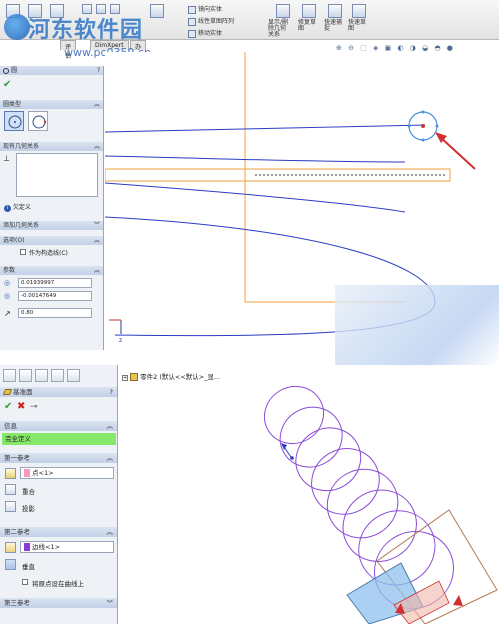 This screenshot has height=624, width=499. I want to click on status-row: i 欠定义, so click(17, 207).